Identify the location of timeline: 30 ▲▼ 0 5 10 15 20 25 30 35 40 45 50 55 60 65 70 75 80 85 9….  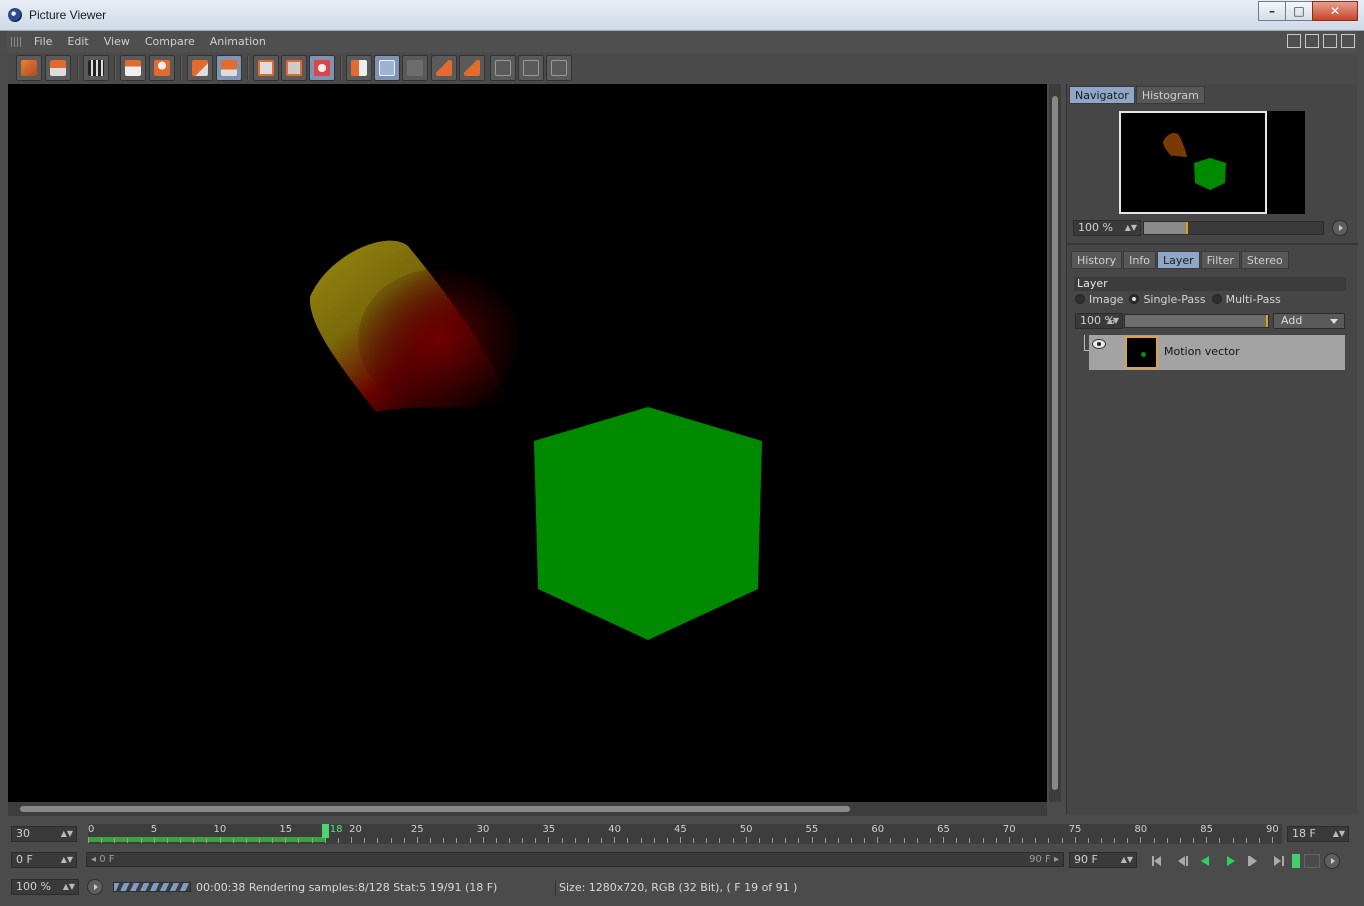
(682, 861).